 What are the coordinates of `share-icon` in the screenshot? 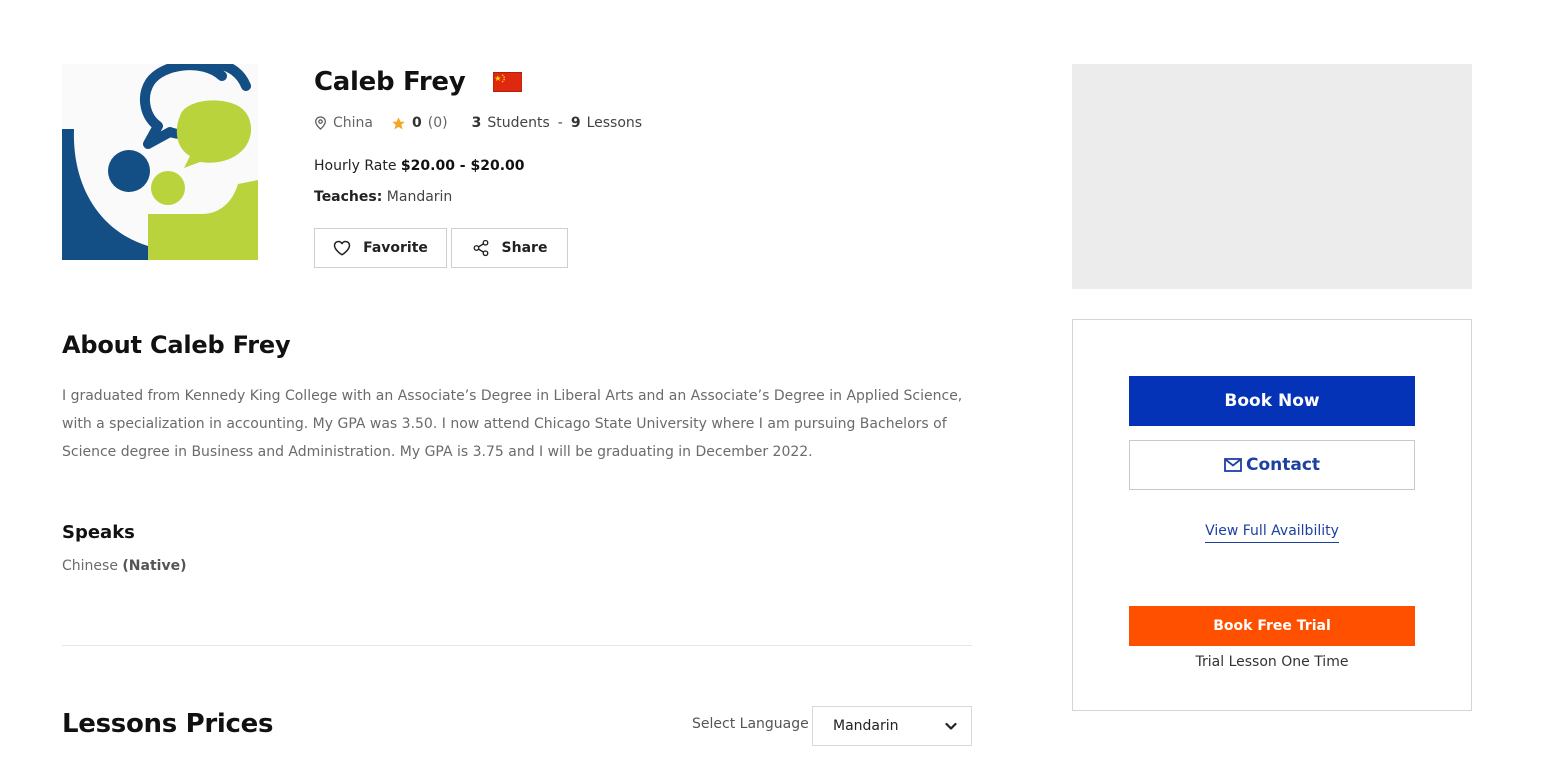 It's located at (480, 248).